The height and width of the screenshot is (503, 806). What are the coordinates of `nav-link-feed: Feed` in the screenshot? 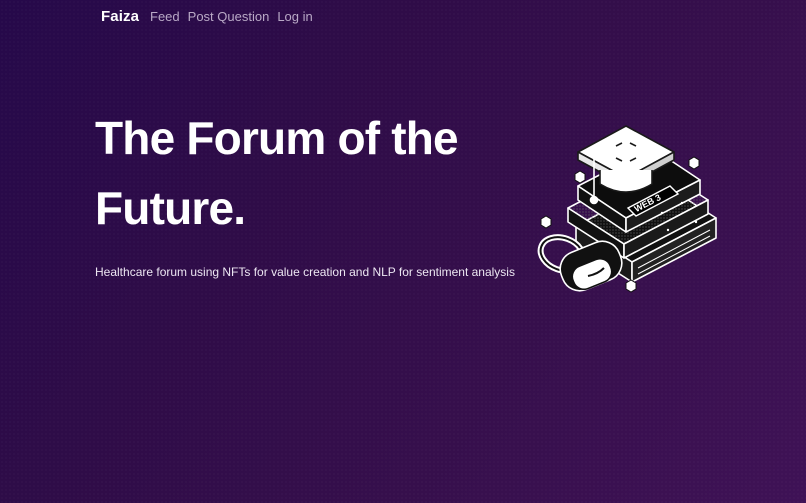 It's located at (165, 17).